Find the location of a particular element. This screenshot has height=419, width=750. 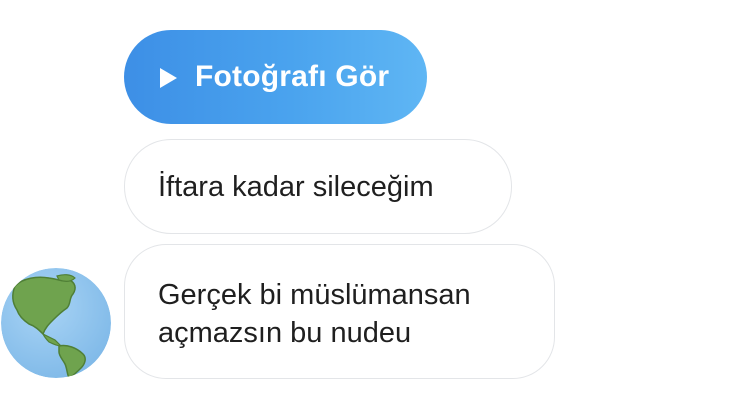

globe-americas-icon is located at coordinates (56, 323).